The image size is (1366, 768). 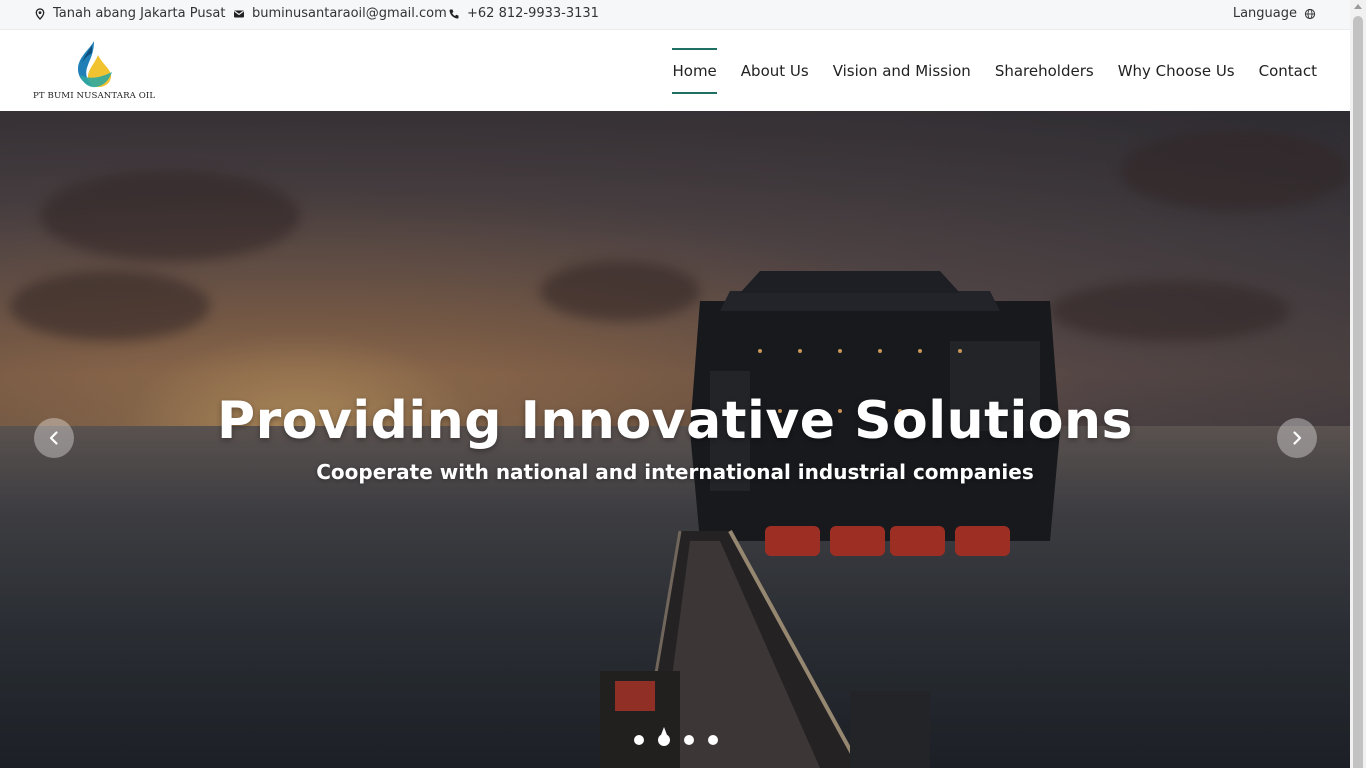 I want to click on envelope-icon, so click(x=239, y=14).